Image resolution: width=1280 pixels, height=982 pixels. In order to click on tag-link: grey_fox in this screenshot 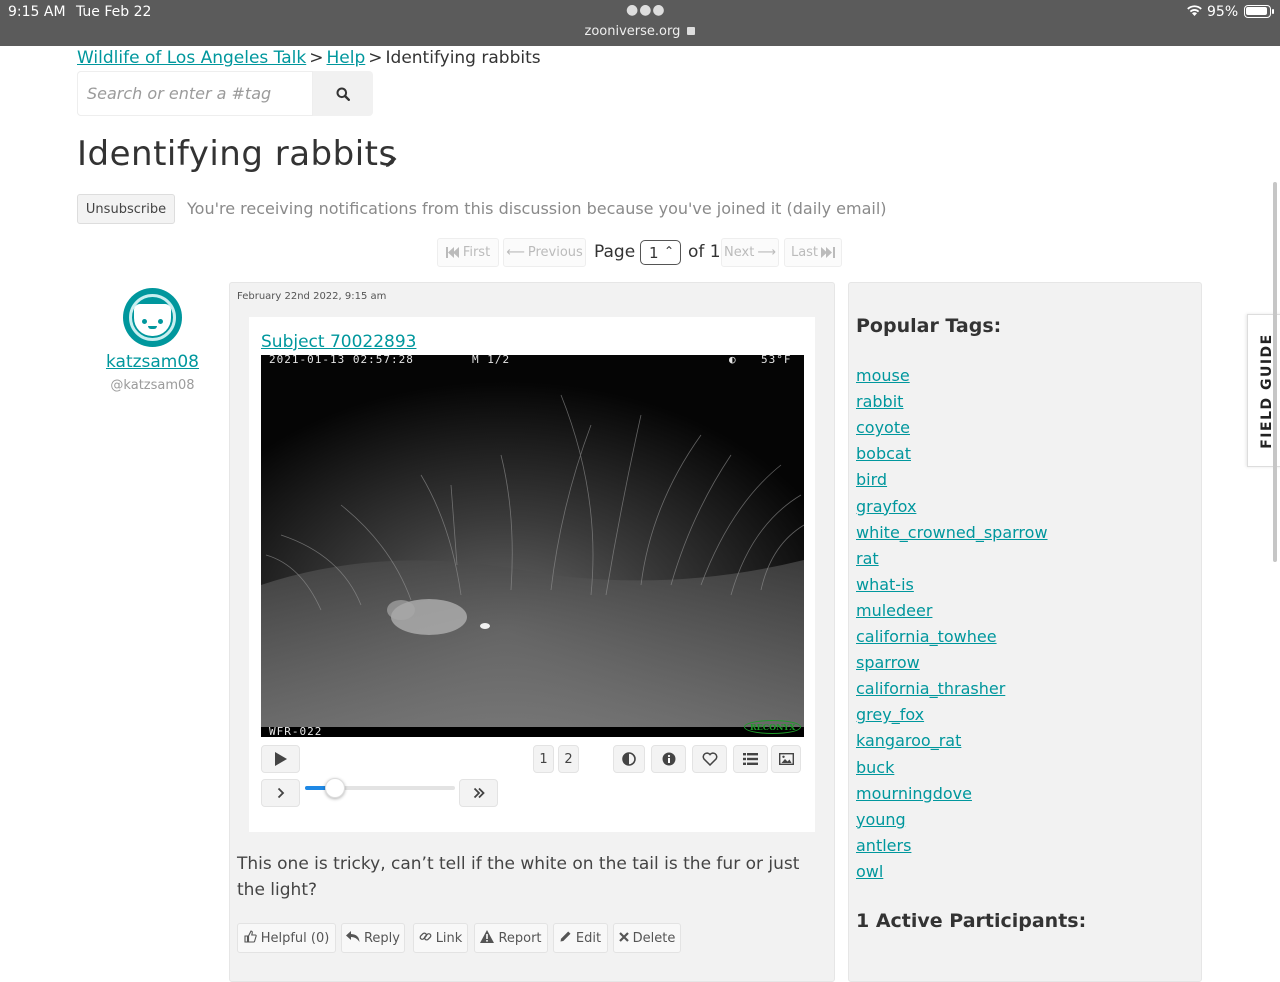, I will do `click(890, 714)`.